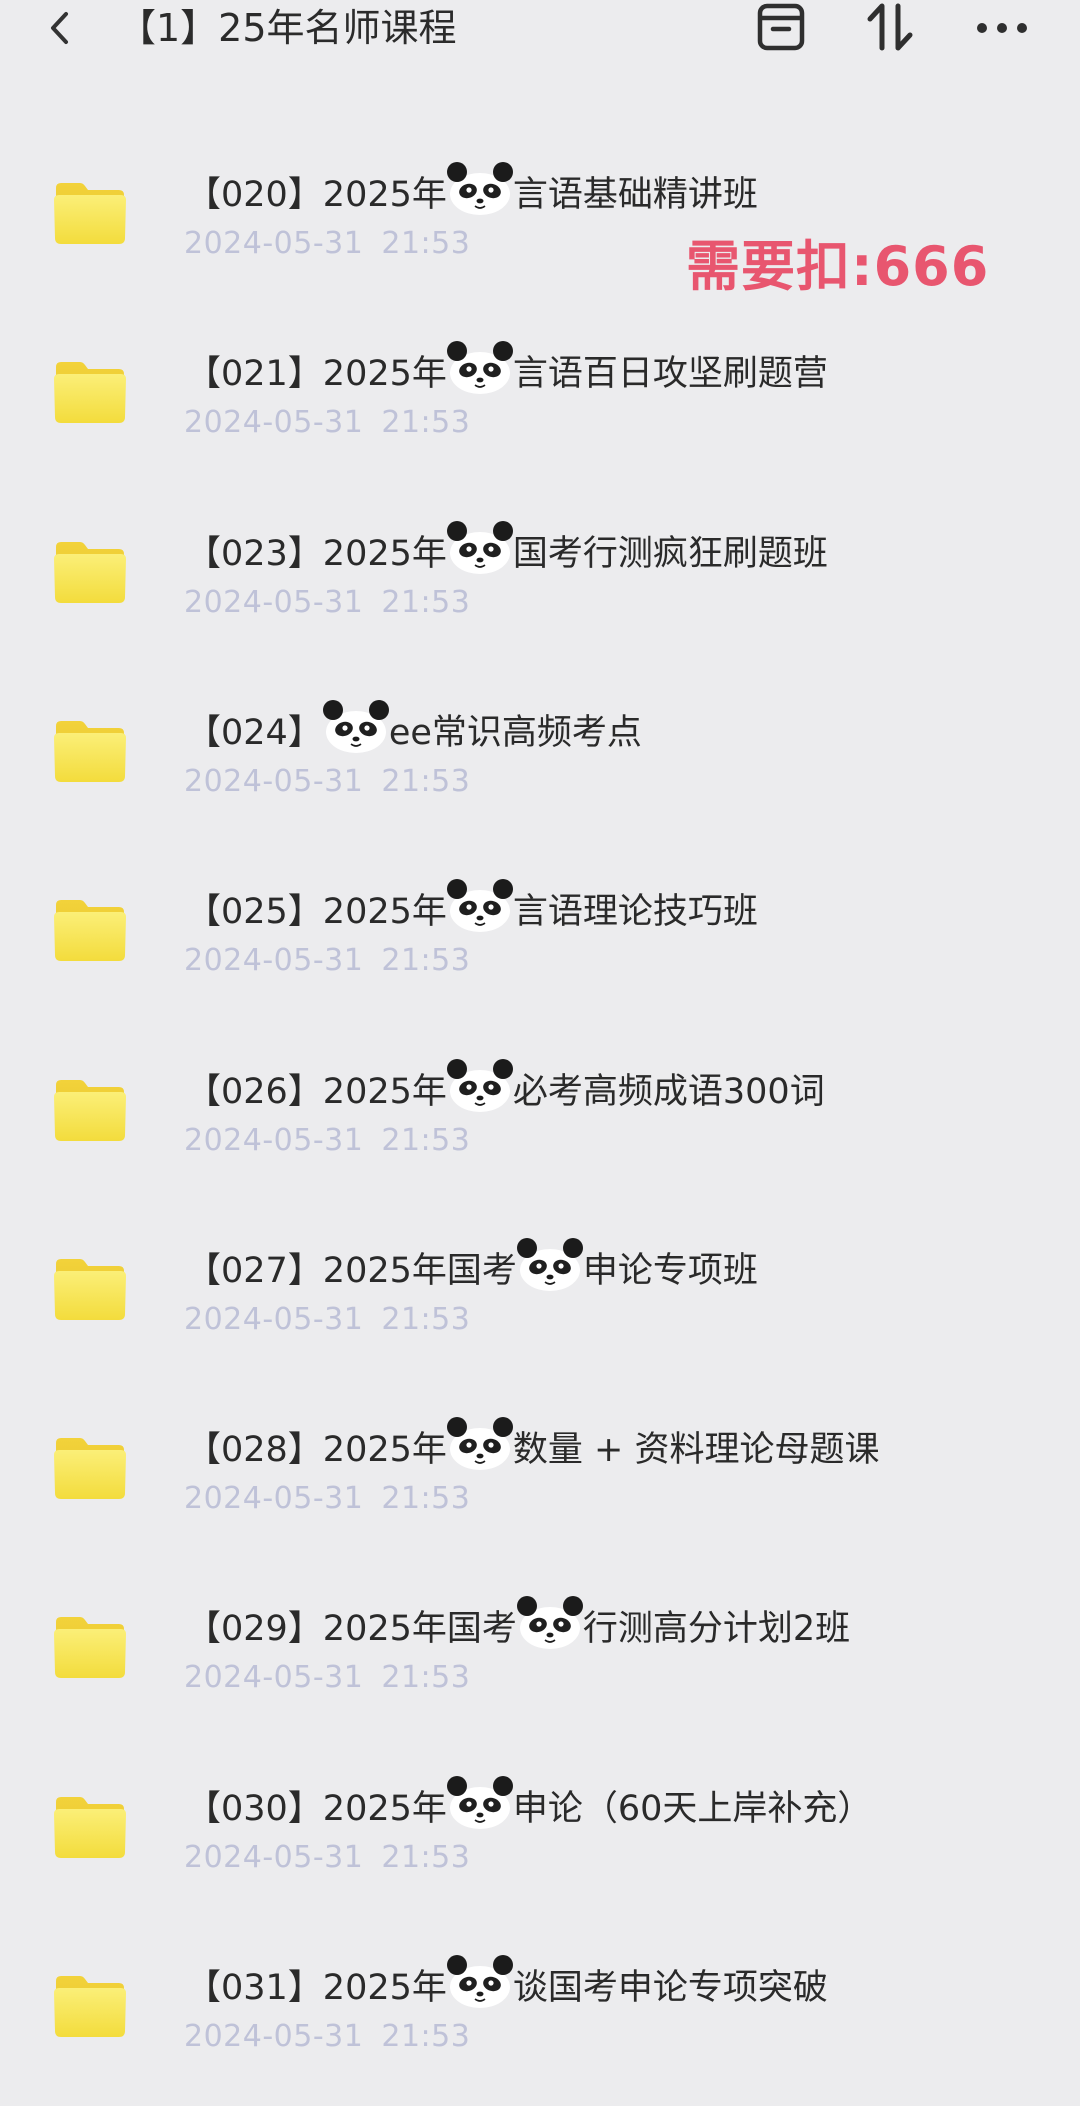 The height and width of the screenshot is (2106, 1080). What do you see at coordinates (670, 1988) in the screenshot?
I see `file-name-suffix: 谈国考申论专项突破` at bounding box center [670, 1988].